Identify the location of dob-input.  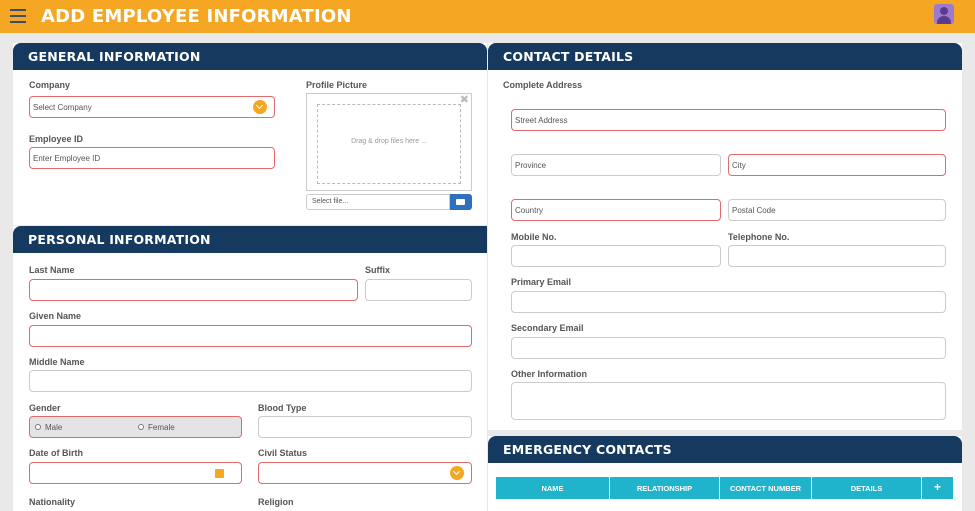
(135, 473).